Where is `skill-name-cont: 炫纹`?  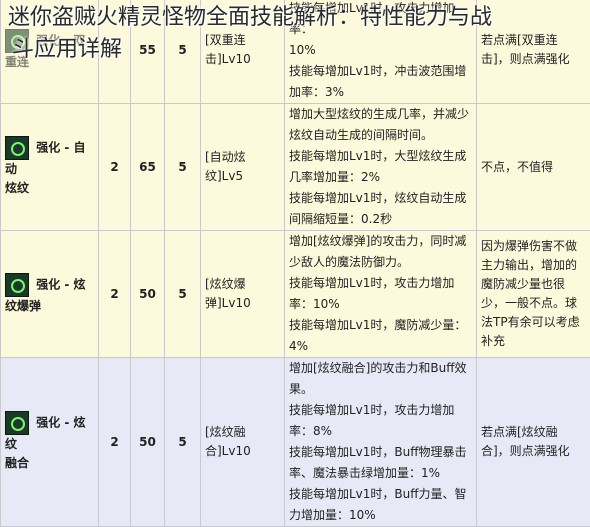 skill-name-cont: 炫纹 is located at coordinates (49, 188).